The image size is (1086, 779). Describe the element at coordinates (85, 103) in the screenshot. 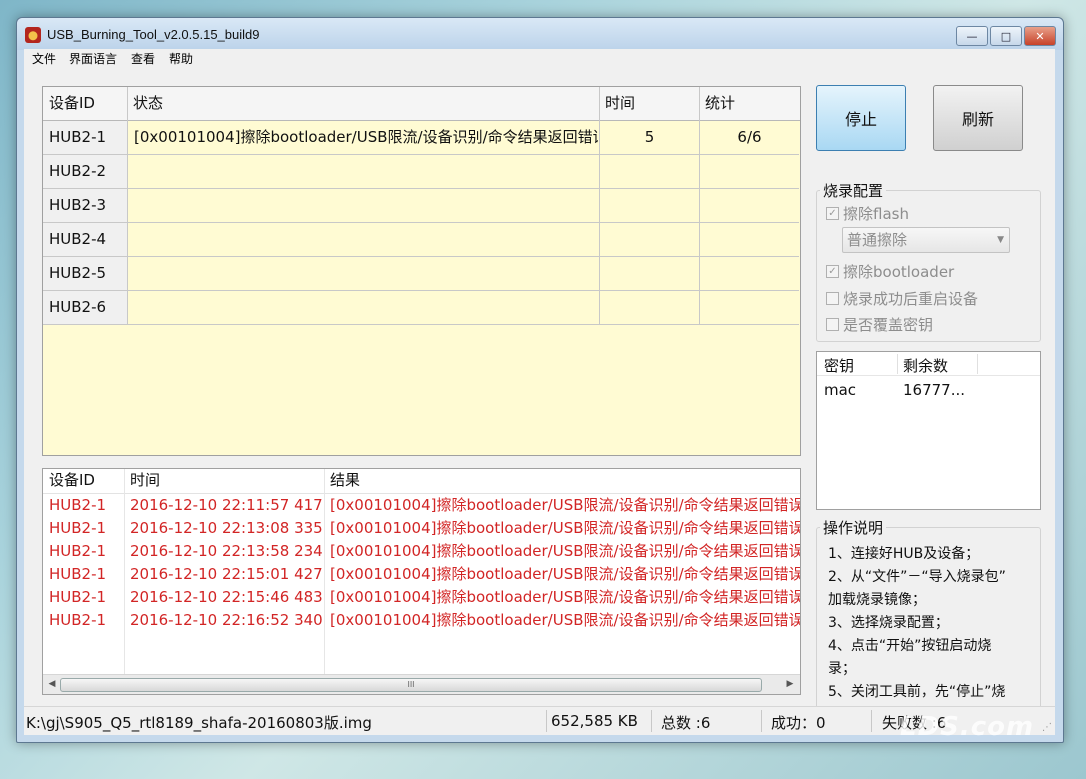

I see `column-device-id: 设备ID` at that location.